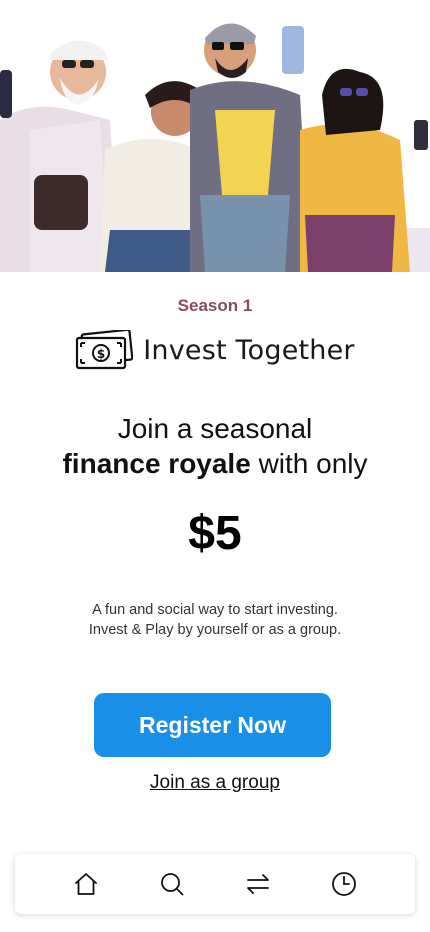 The width and height of the screenshot is (430, 932). Describe the element at coordinates (309, 463) in the screenshot. I see `headline-rest: with only` at that location.